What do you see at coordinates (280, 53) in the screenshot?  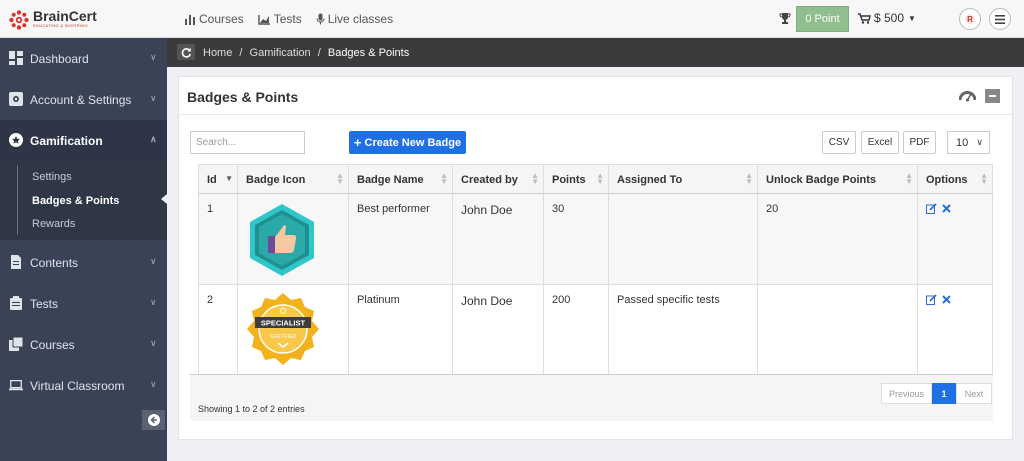 I see `breadcrumb-gamification: Gamification` at bounding box center [280, 53].